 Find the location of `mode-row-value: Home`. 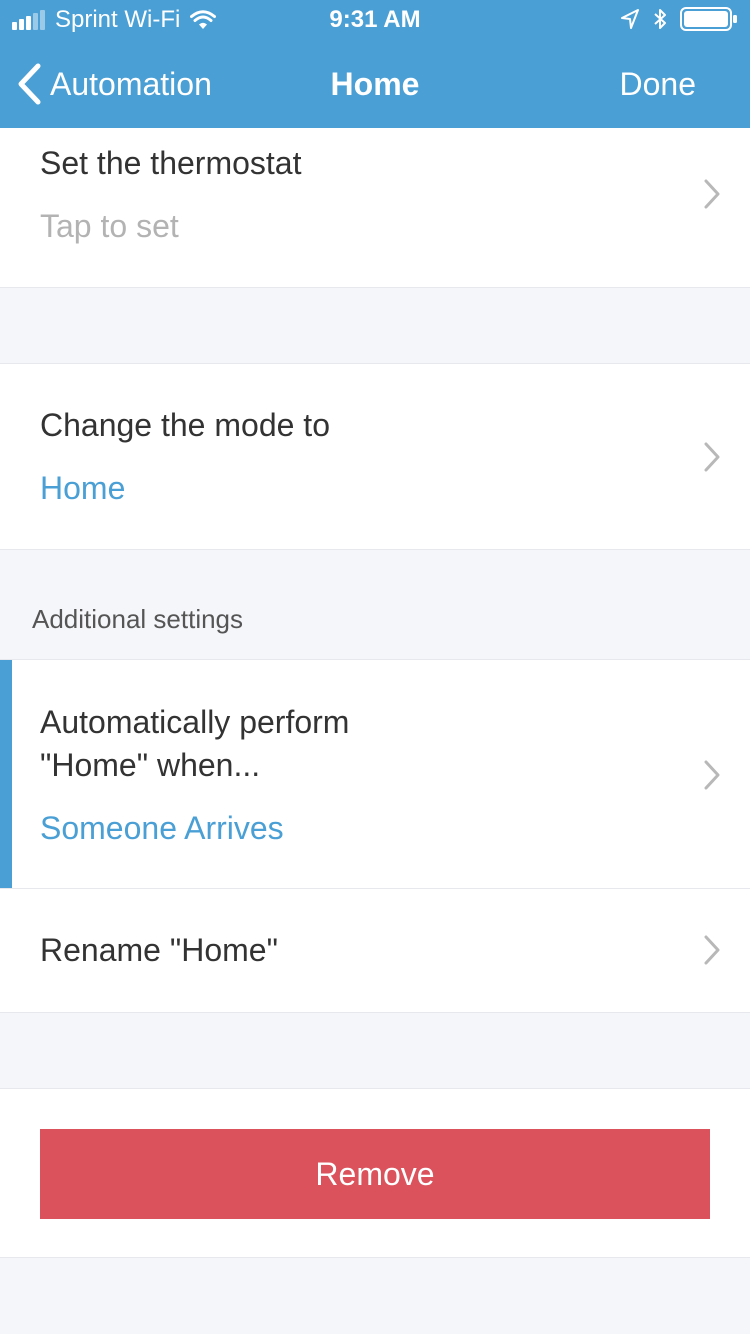

mode-row-value: Home is located at coordinates (83, 488).